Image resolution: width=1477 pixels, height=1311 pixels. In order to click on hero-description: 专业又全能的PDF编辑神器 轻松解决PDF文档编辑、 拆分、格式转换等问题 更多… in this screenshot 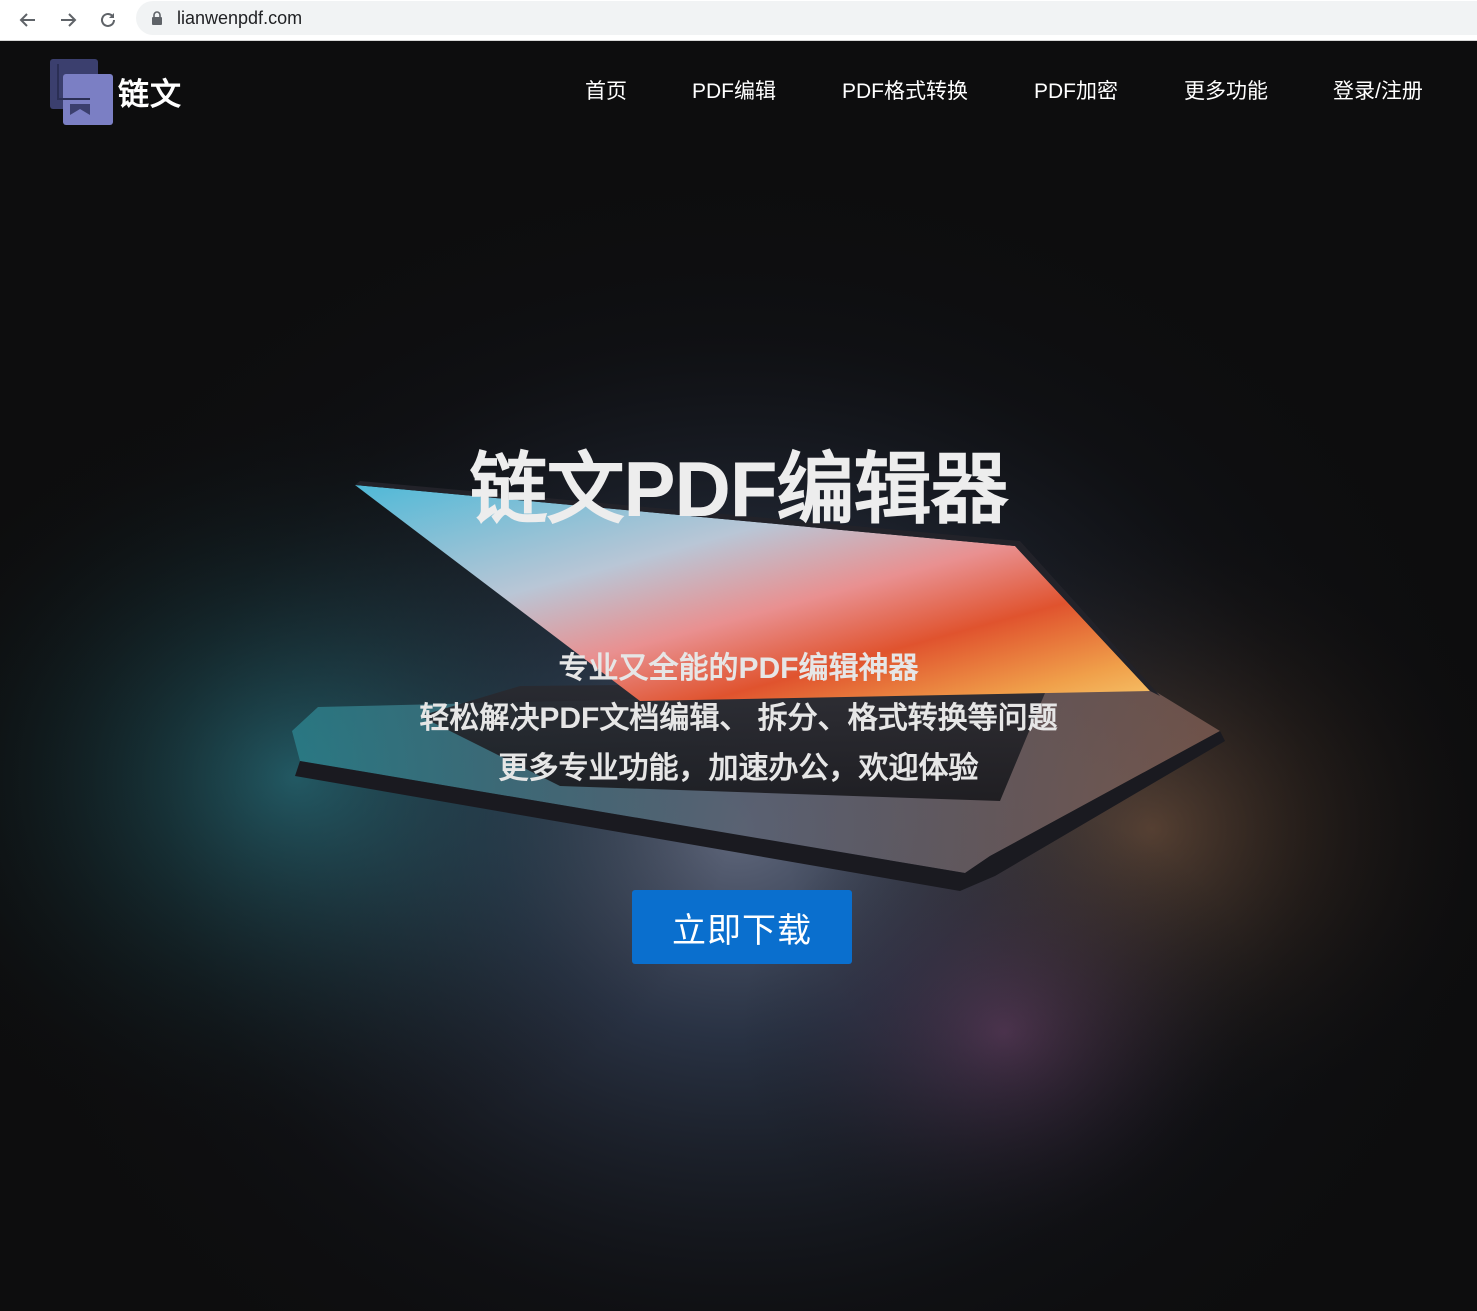, I will do `click(738, 719)`.